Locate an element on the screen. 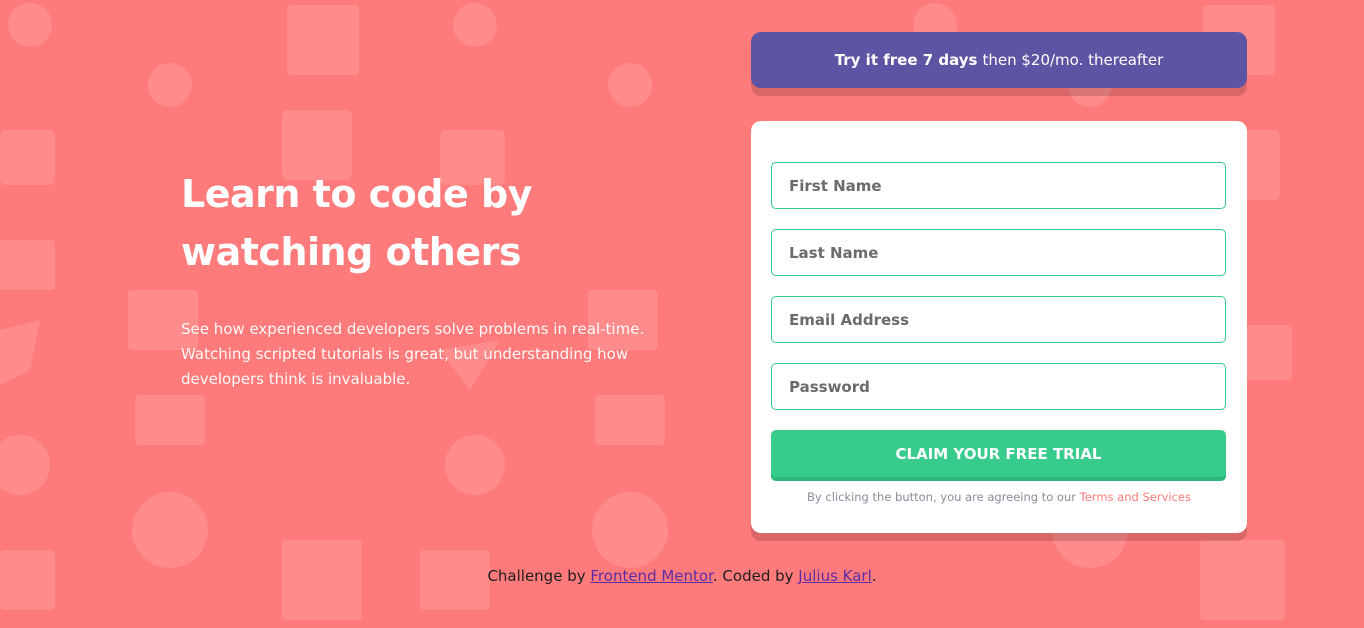  hero-title-line2: watching others is located at coordinates (351, 252).